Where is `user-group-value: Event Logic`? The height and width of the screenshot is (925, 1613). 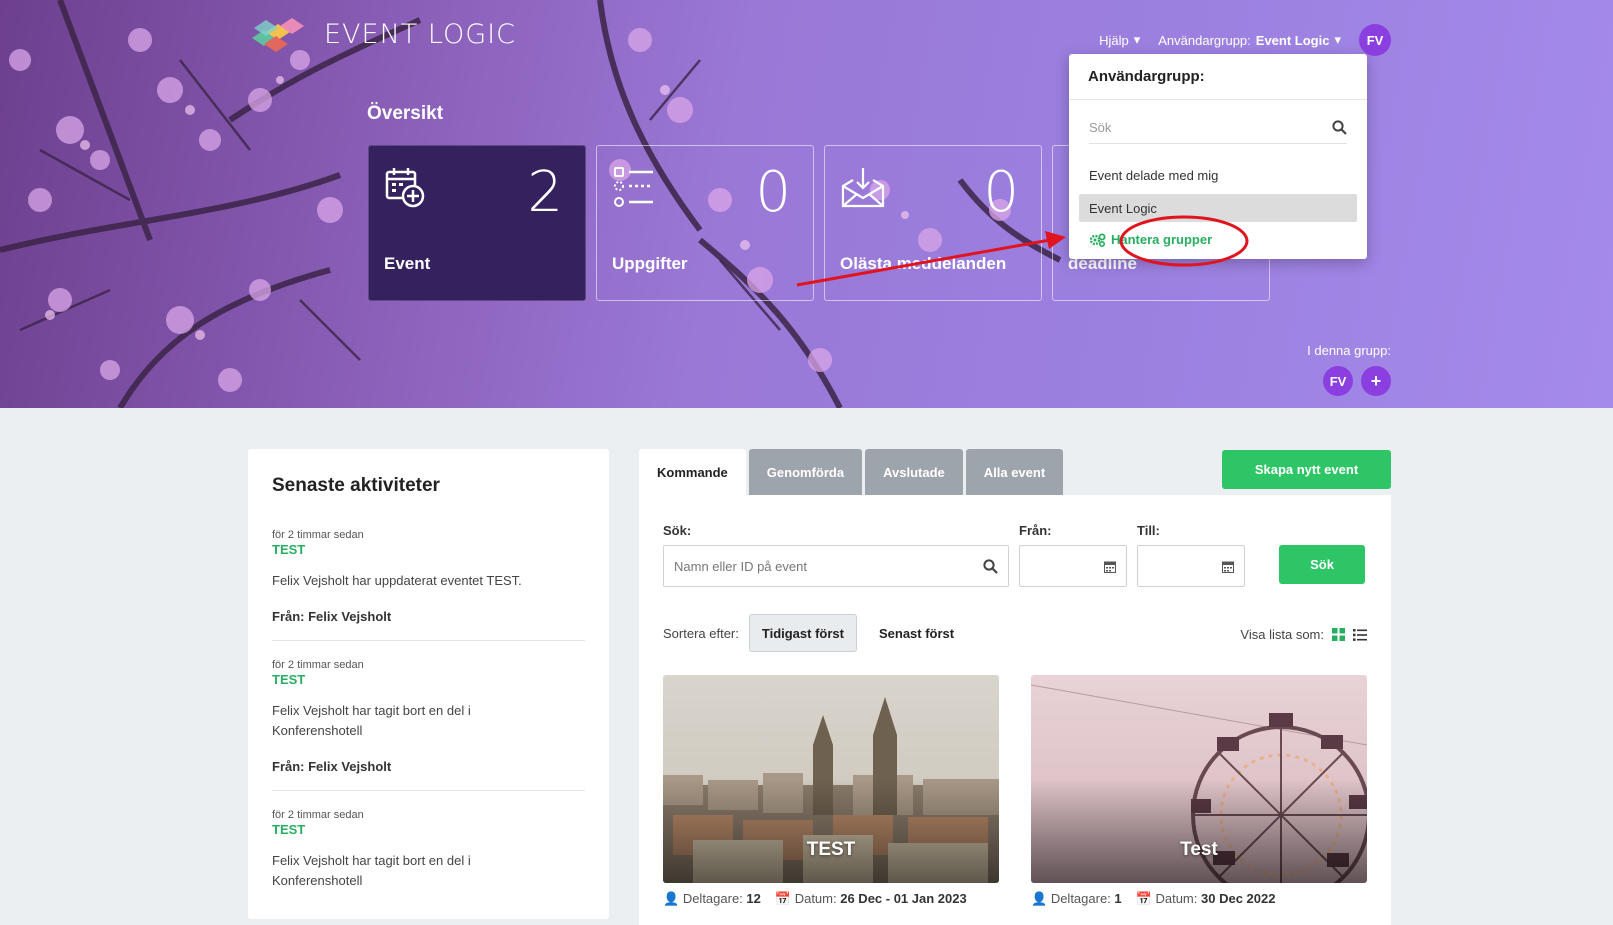
user-group-value: Event Logic is located at coordinates (1292, 40).